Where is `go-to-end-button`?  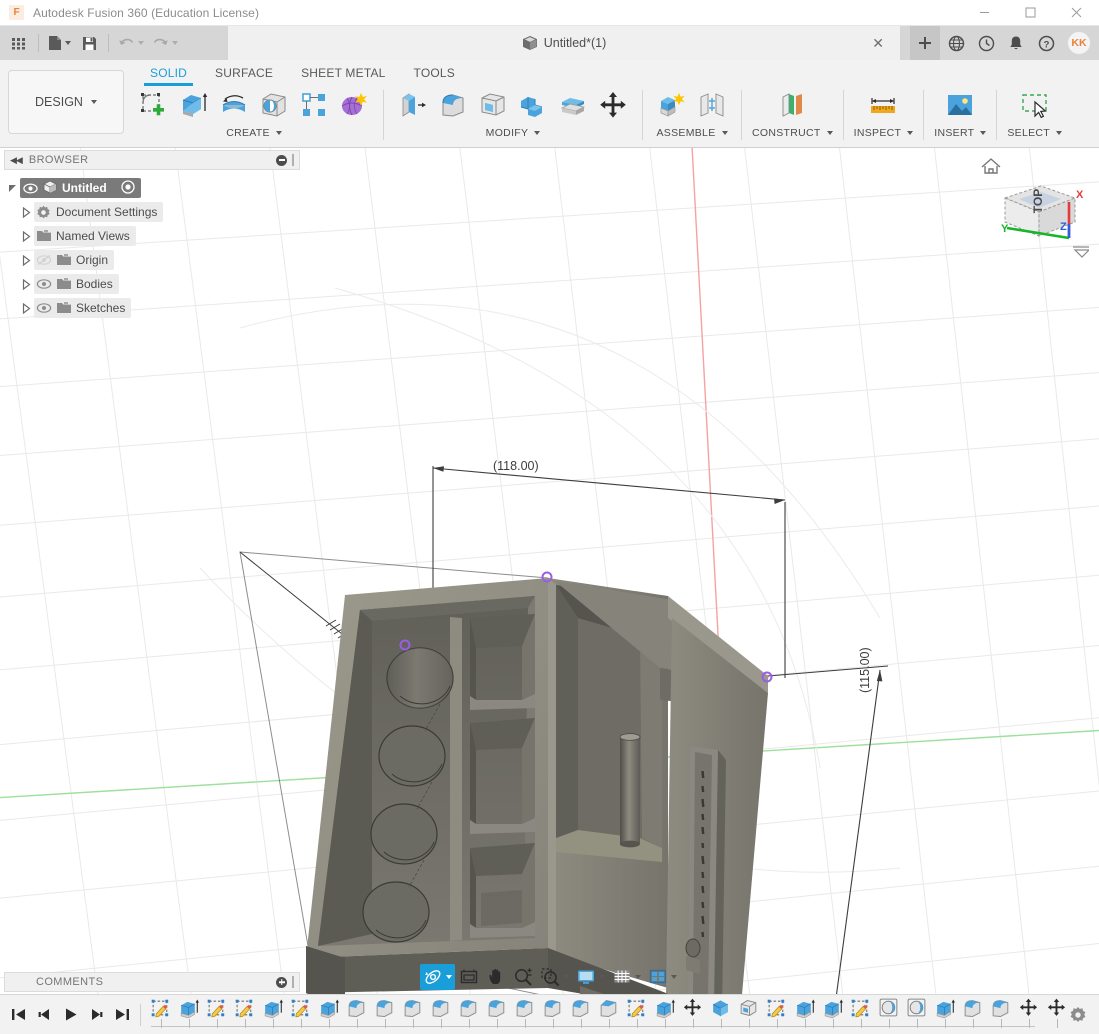 go-to-end-button is located at coordinates (122, 1015).